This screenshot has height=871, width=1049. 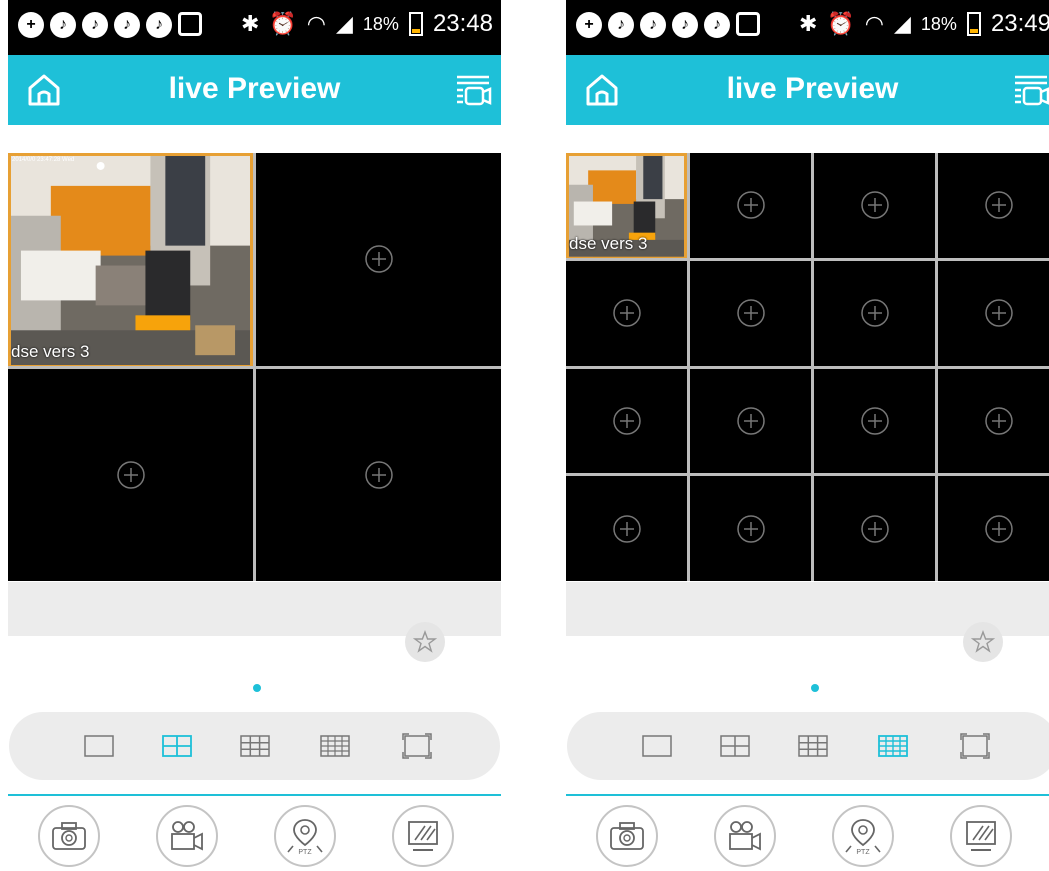 What do you see at coordinates (43, 160) in the screenshot?
I see `timestamp-overlay: 2014/0/0 23:47:28 Wed` at bounding box center [43, 160].